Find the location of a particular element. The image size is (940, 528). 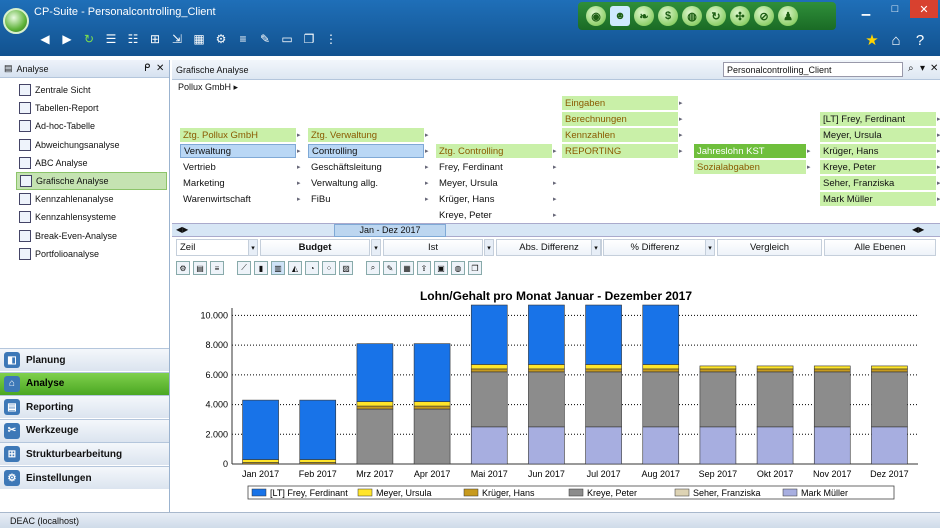

col3-item: Meyer, Ursula is located at coordinates (494, 183).